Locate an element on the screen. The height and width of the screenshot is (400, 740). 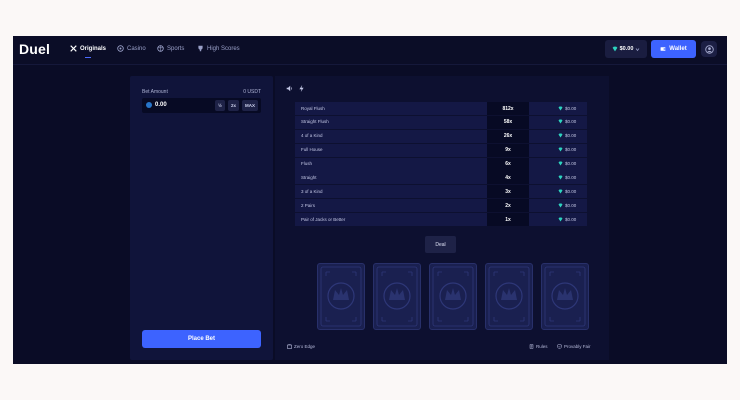
hand-multiplier: 3x is located at coordinates (508, 192).